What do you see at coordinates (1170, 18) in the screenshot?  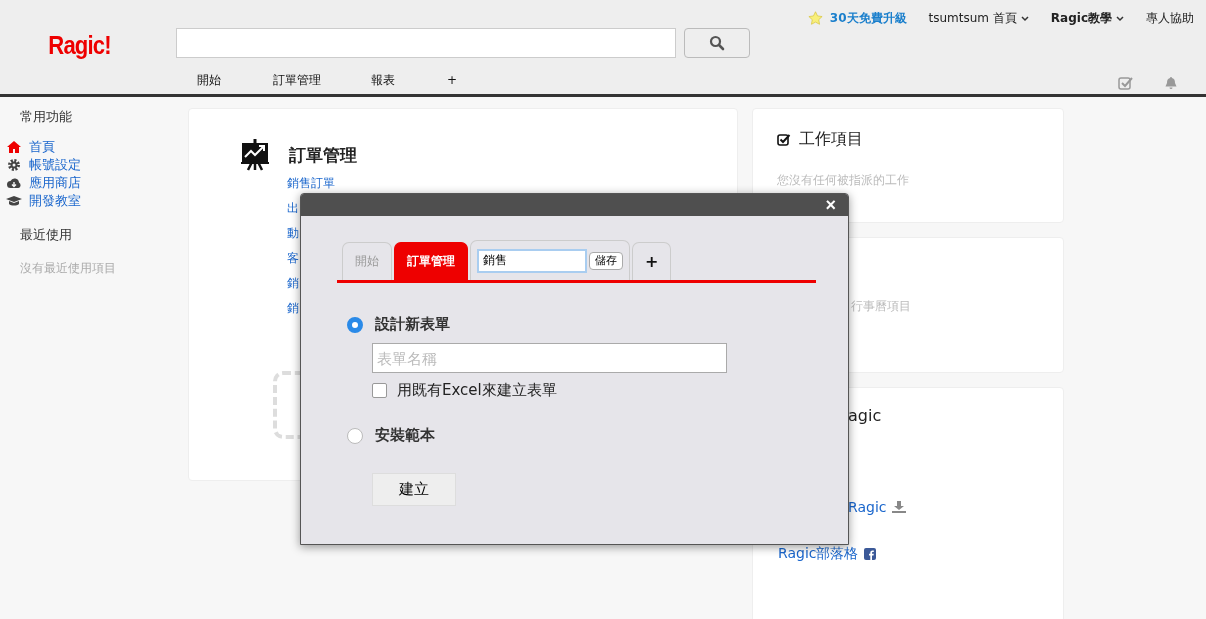 I see `top-link: 專人協助` at bounding box center [1170, 18].